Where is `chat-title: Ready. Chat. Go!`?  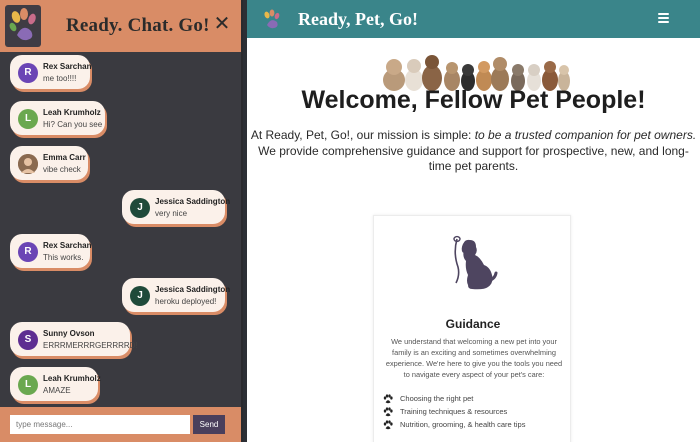 chat-title: Ready. Chat. Go! is located at coordinates (138, 25).